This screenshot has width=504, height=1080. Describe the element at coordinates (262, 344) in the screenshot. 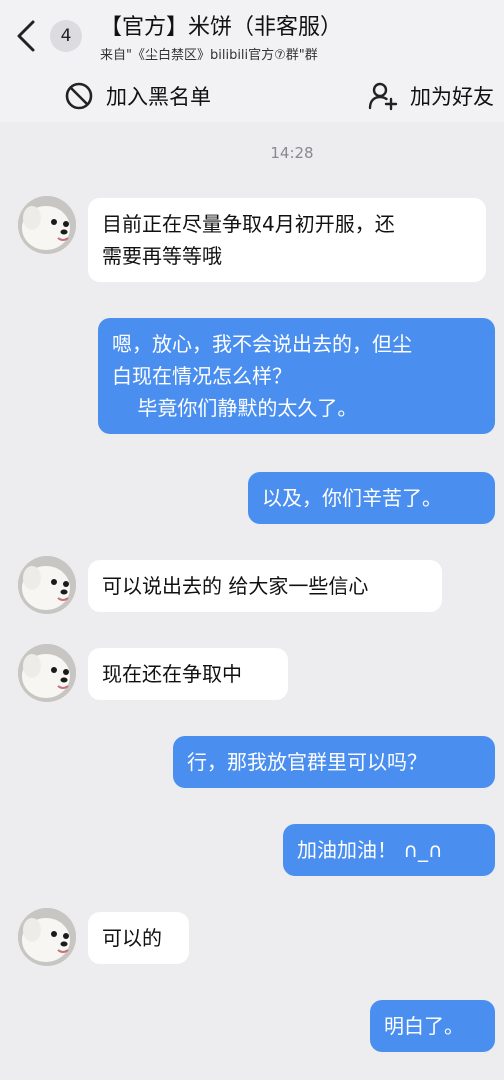

I see `message-text-line: 嗯，放心，我不会说出去的，但尘` at that location.